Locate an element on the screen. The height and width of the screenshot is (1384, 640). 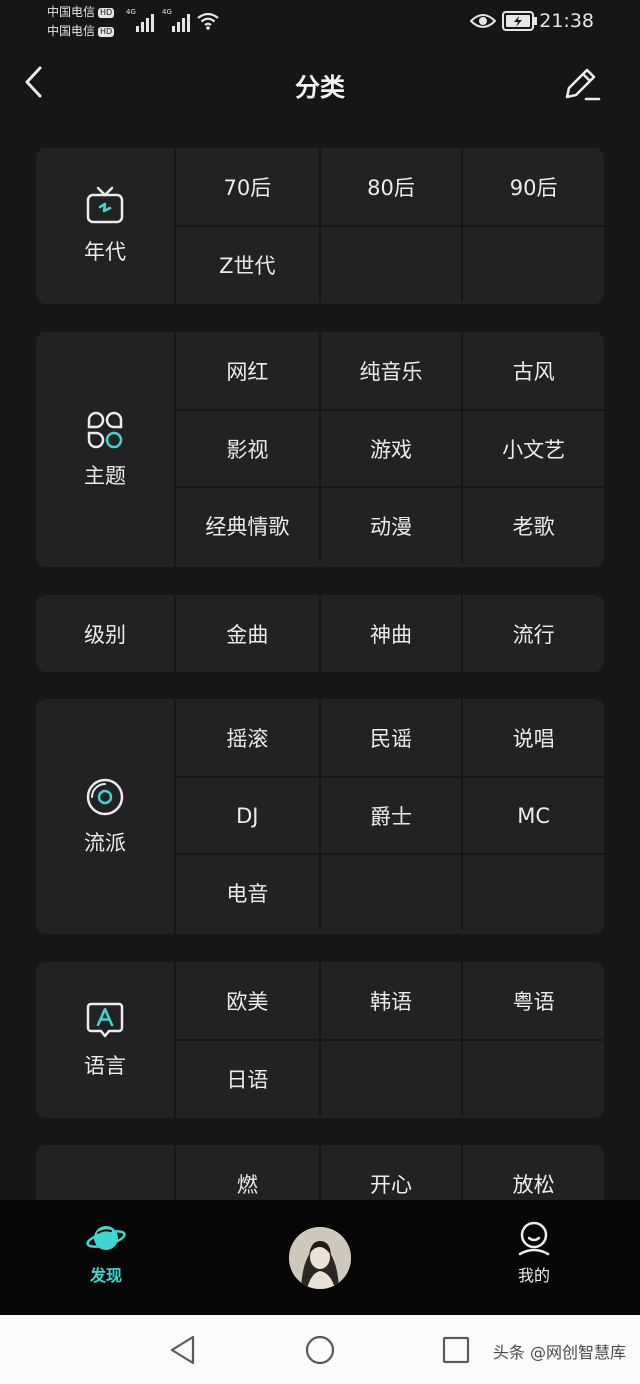
nav-discover: 发现 is located at coordinates (106, 1253).